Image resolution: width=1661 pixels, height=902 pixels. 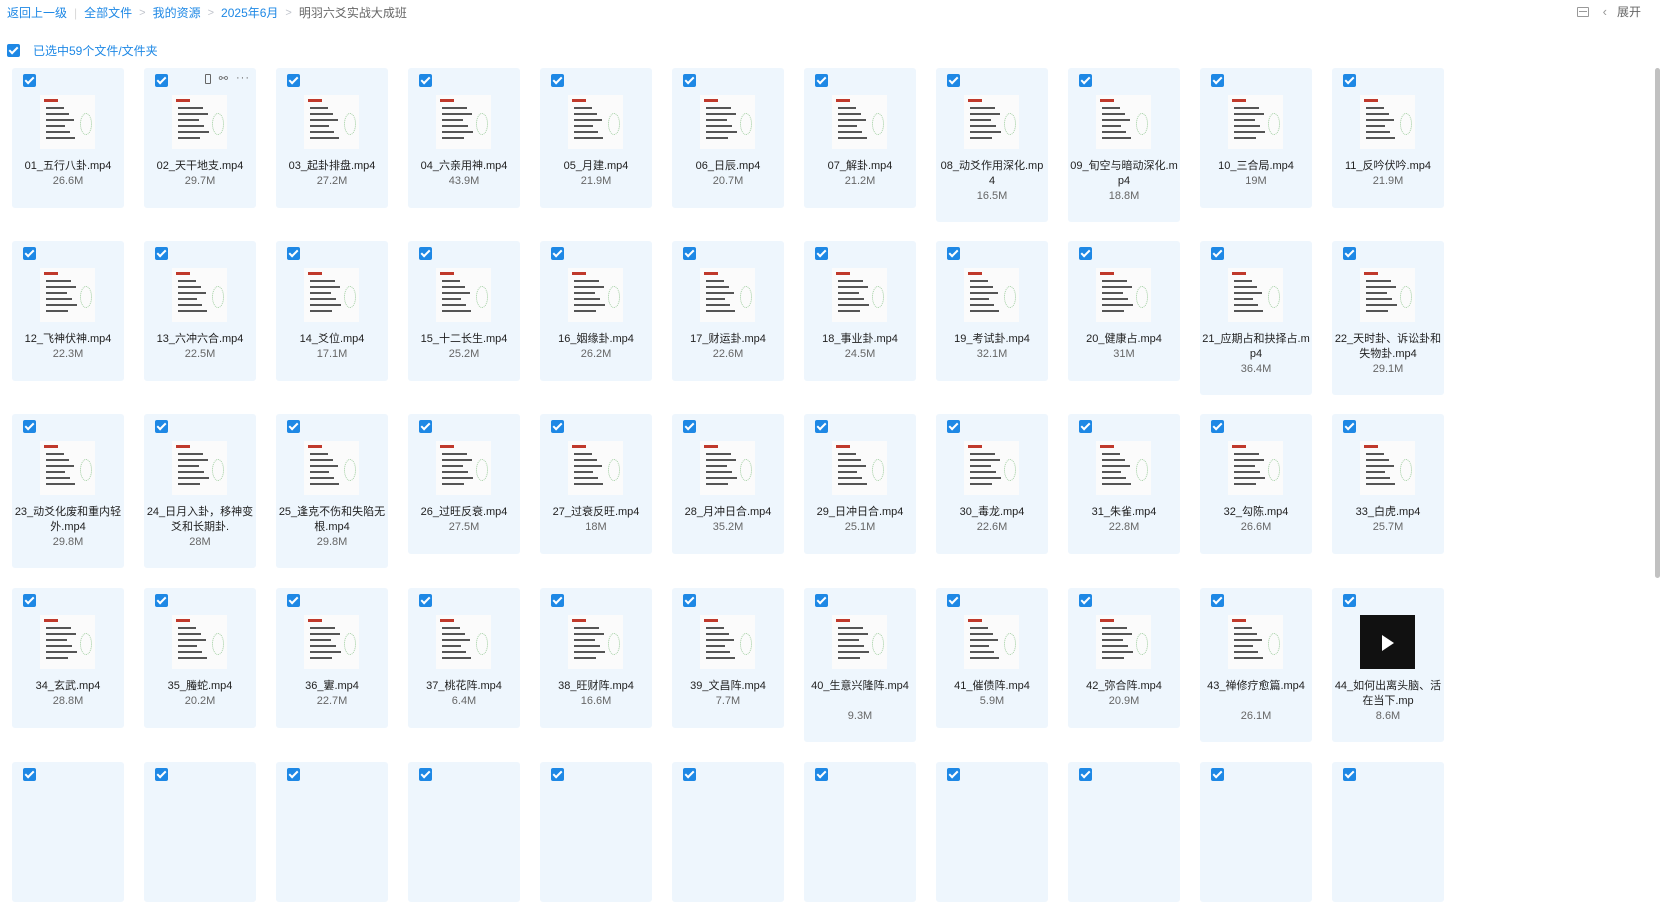 I want to click on file-card: 14_爻位.mp4 17.1M, so click(x=332, y=311).